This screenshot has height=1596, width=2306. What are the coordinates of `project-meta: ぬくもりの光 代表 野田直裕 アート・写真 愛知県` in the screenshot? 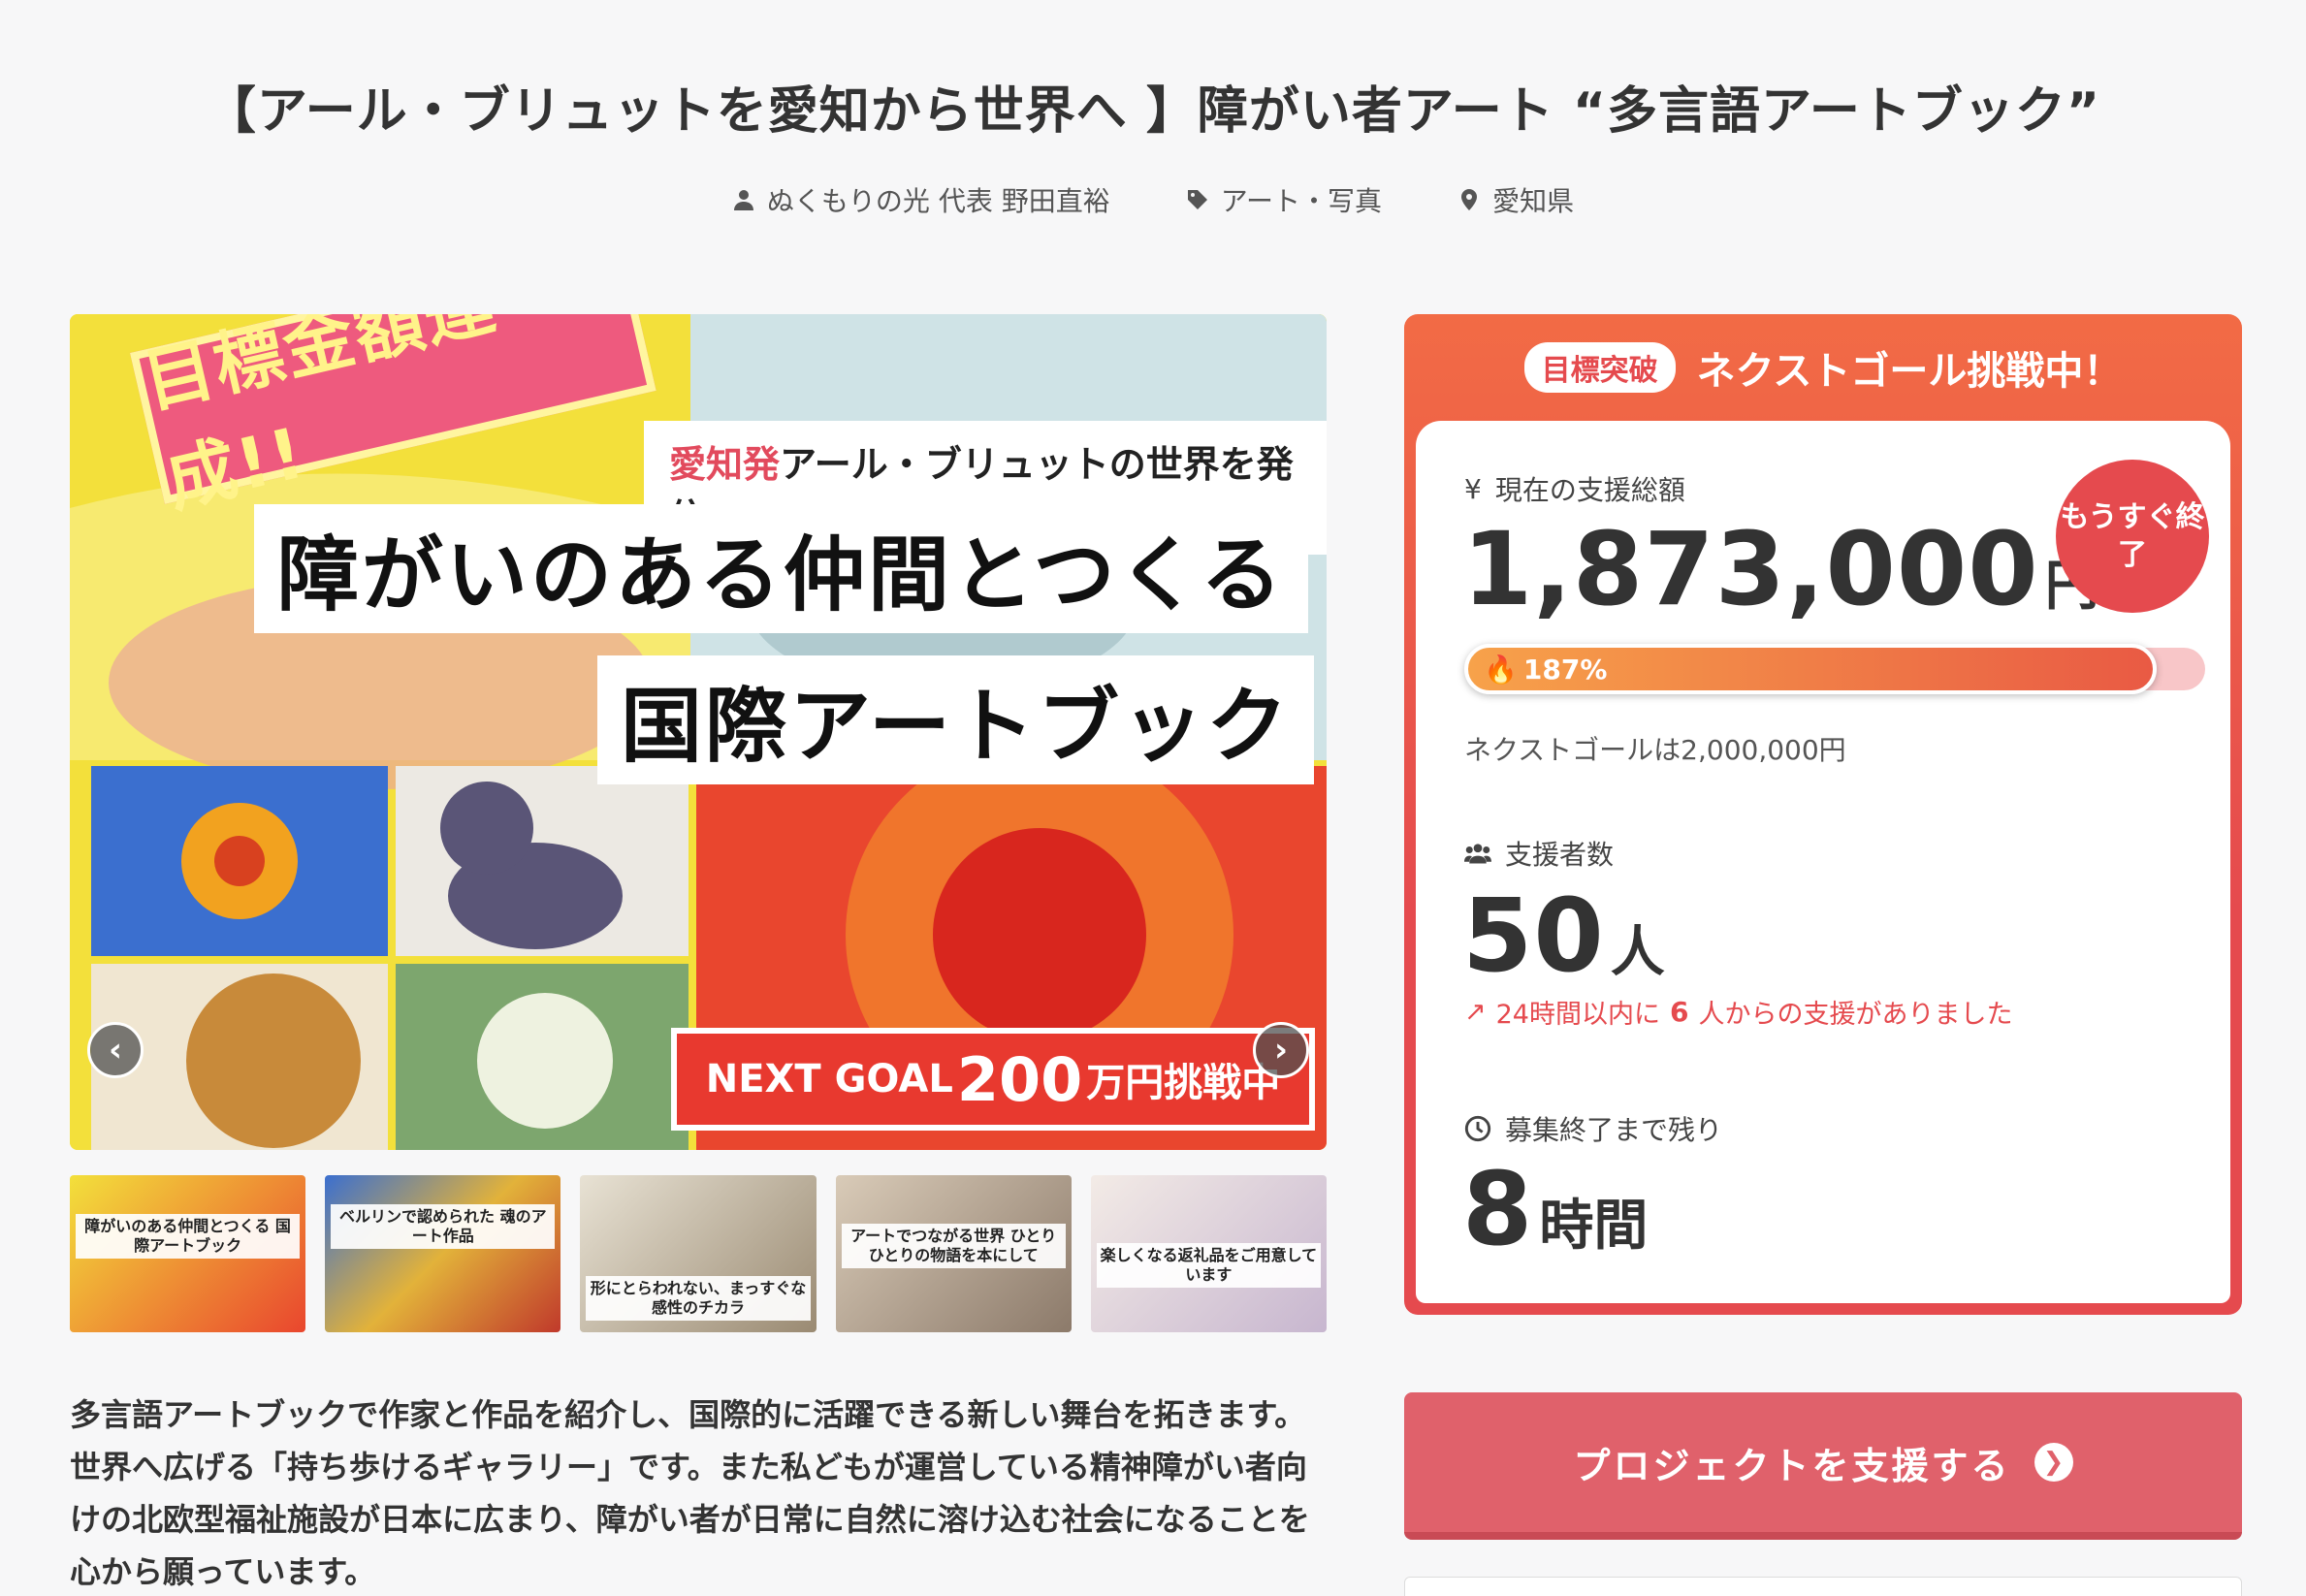 It's located at (1153, 199).